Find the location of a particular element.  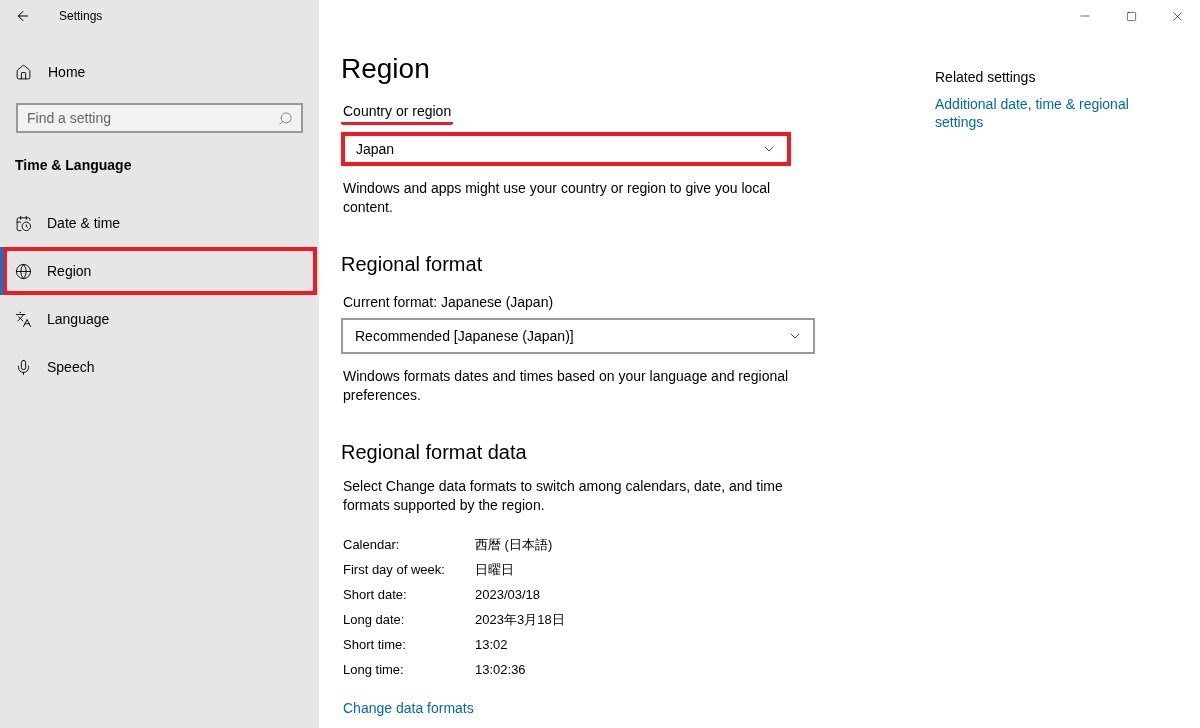

maximize-icon is located at coordinates (1131, 16).